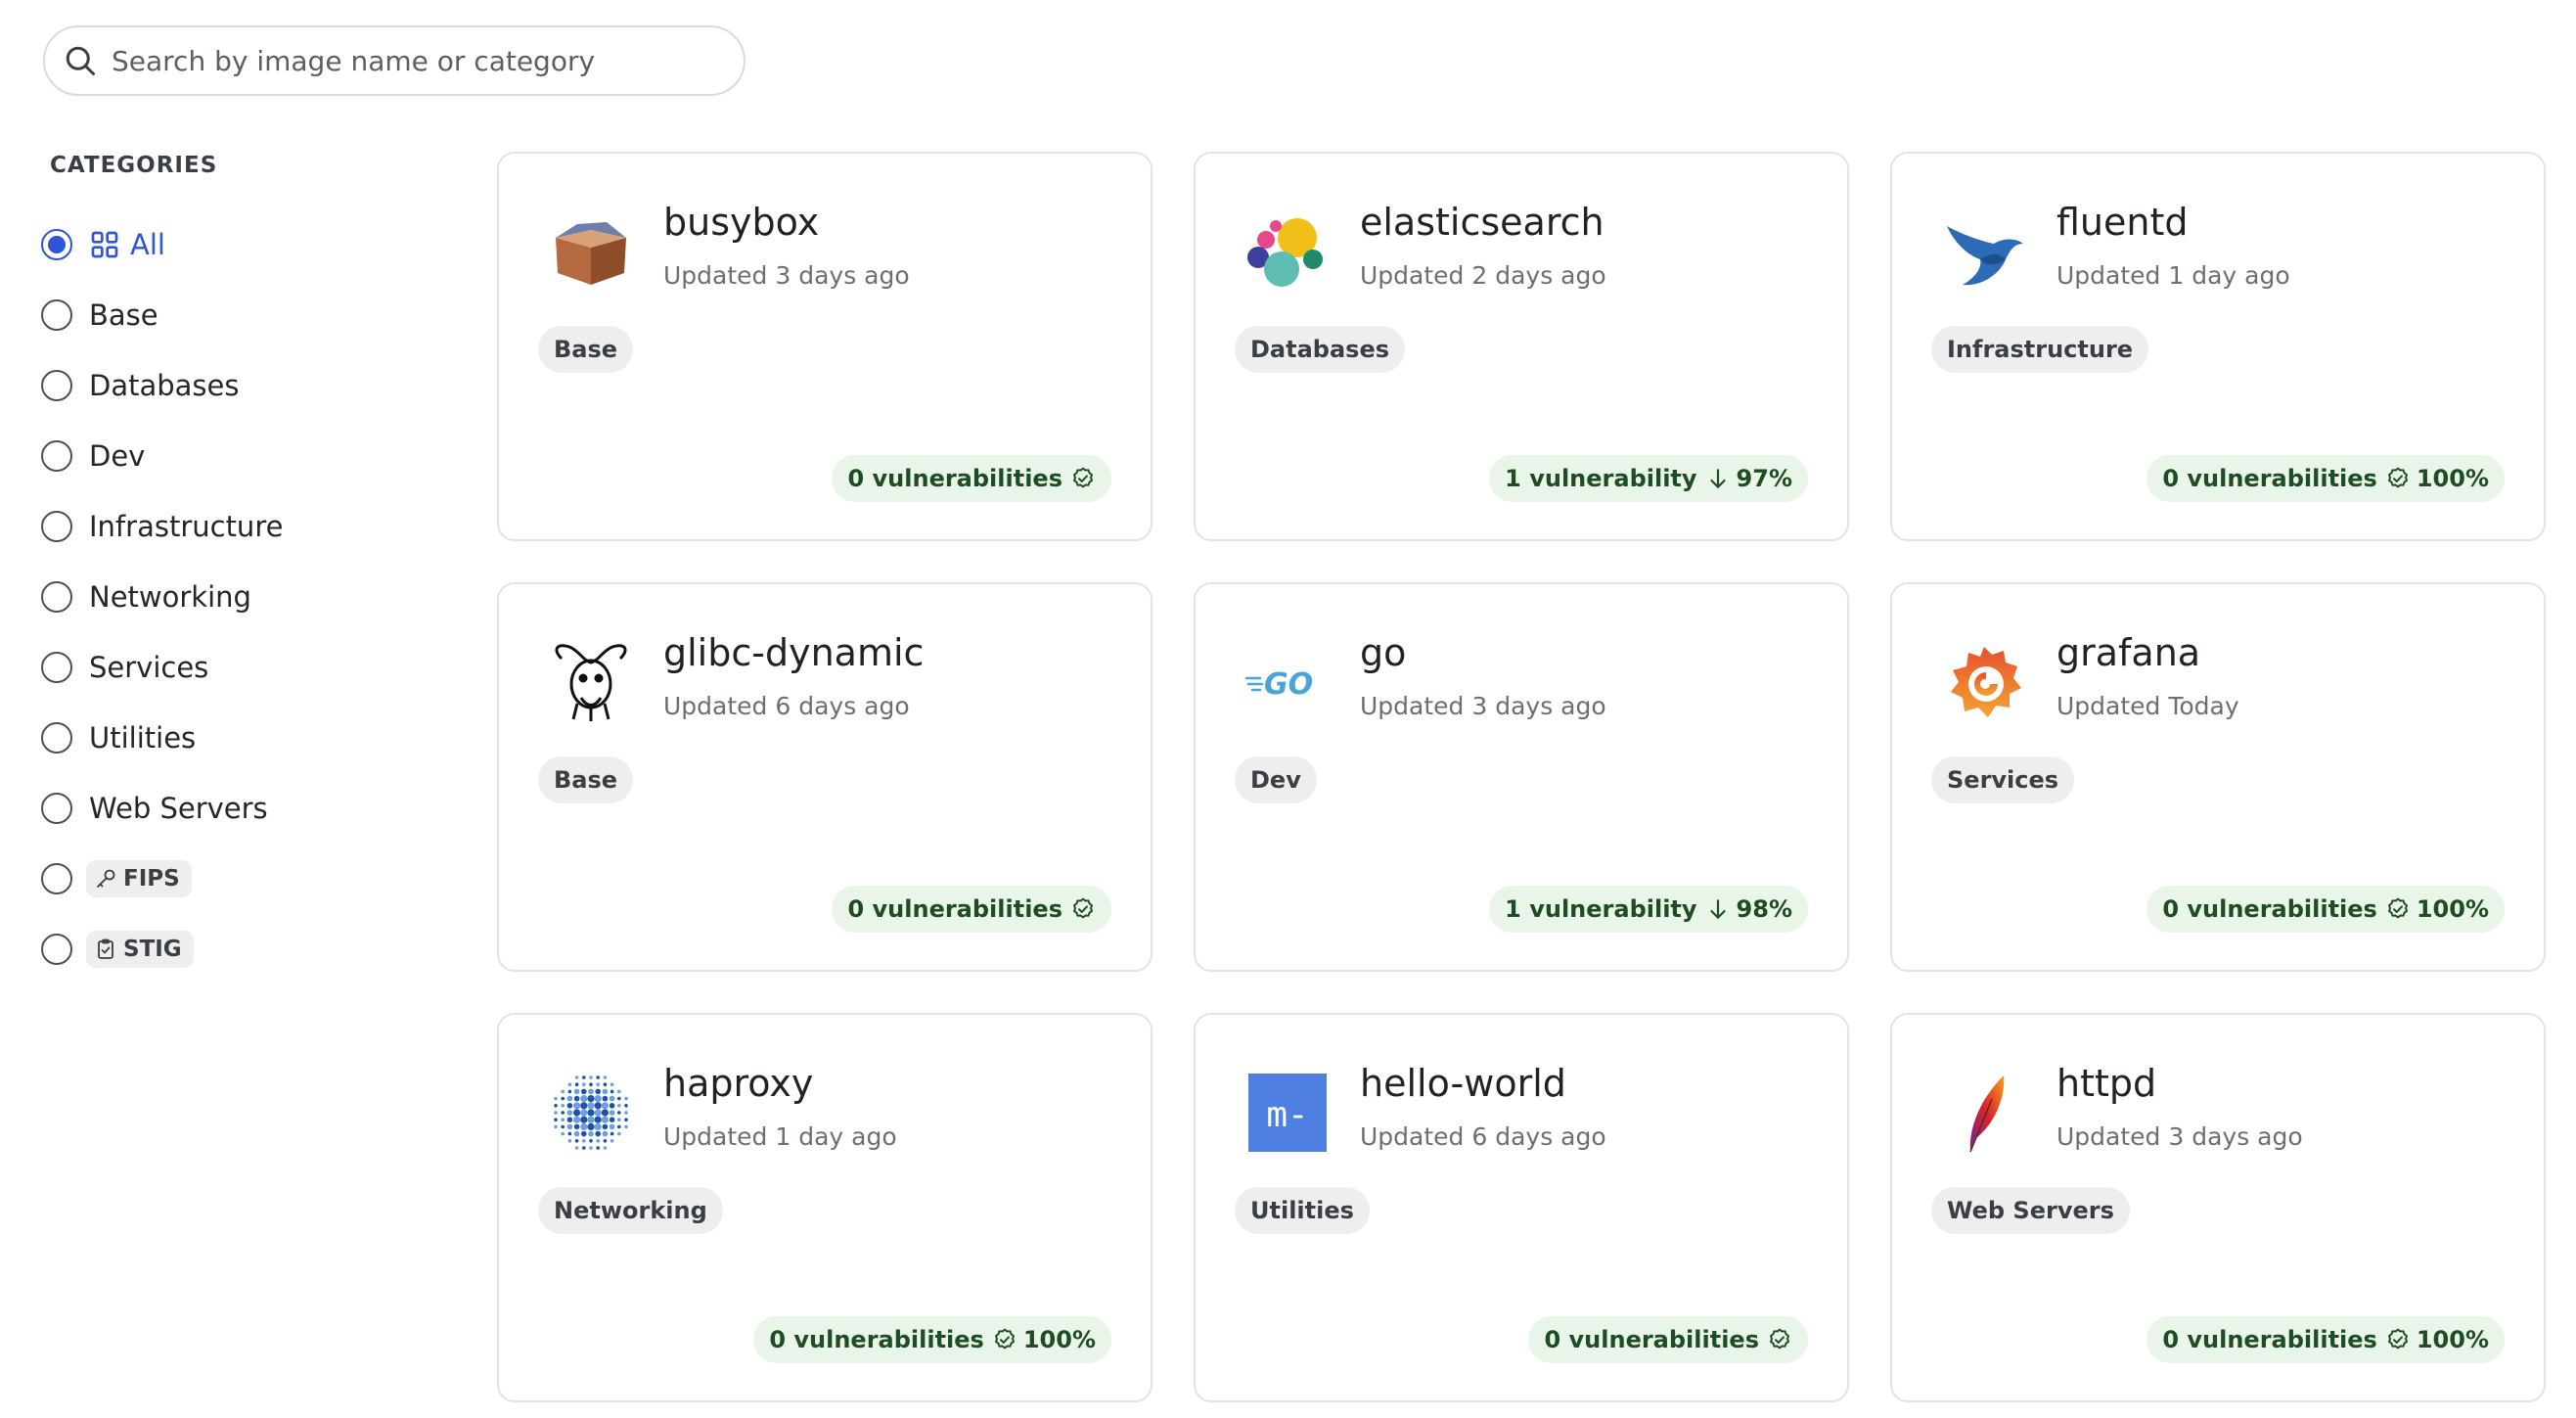 Image resolution: width=2576 pixels, height=1418 pixels. I want to click on category-tag: Databases, so click(1320, 349).